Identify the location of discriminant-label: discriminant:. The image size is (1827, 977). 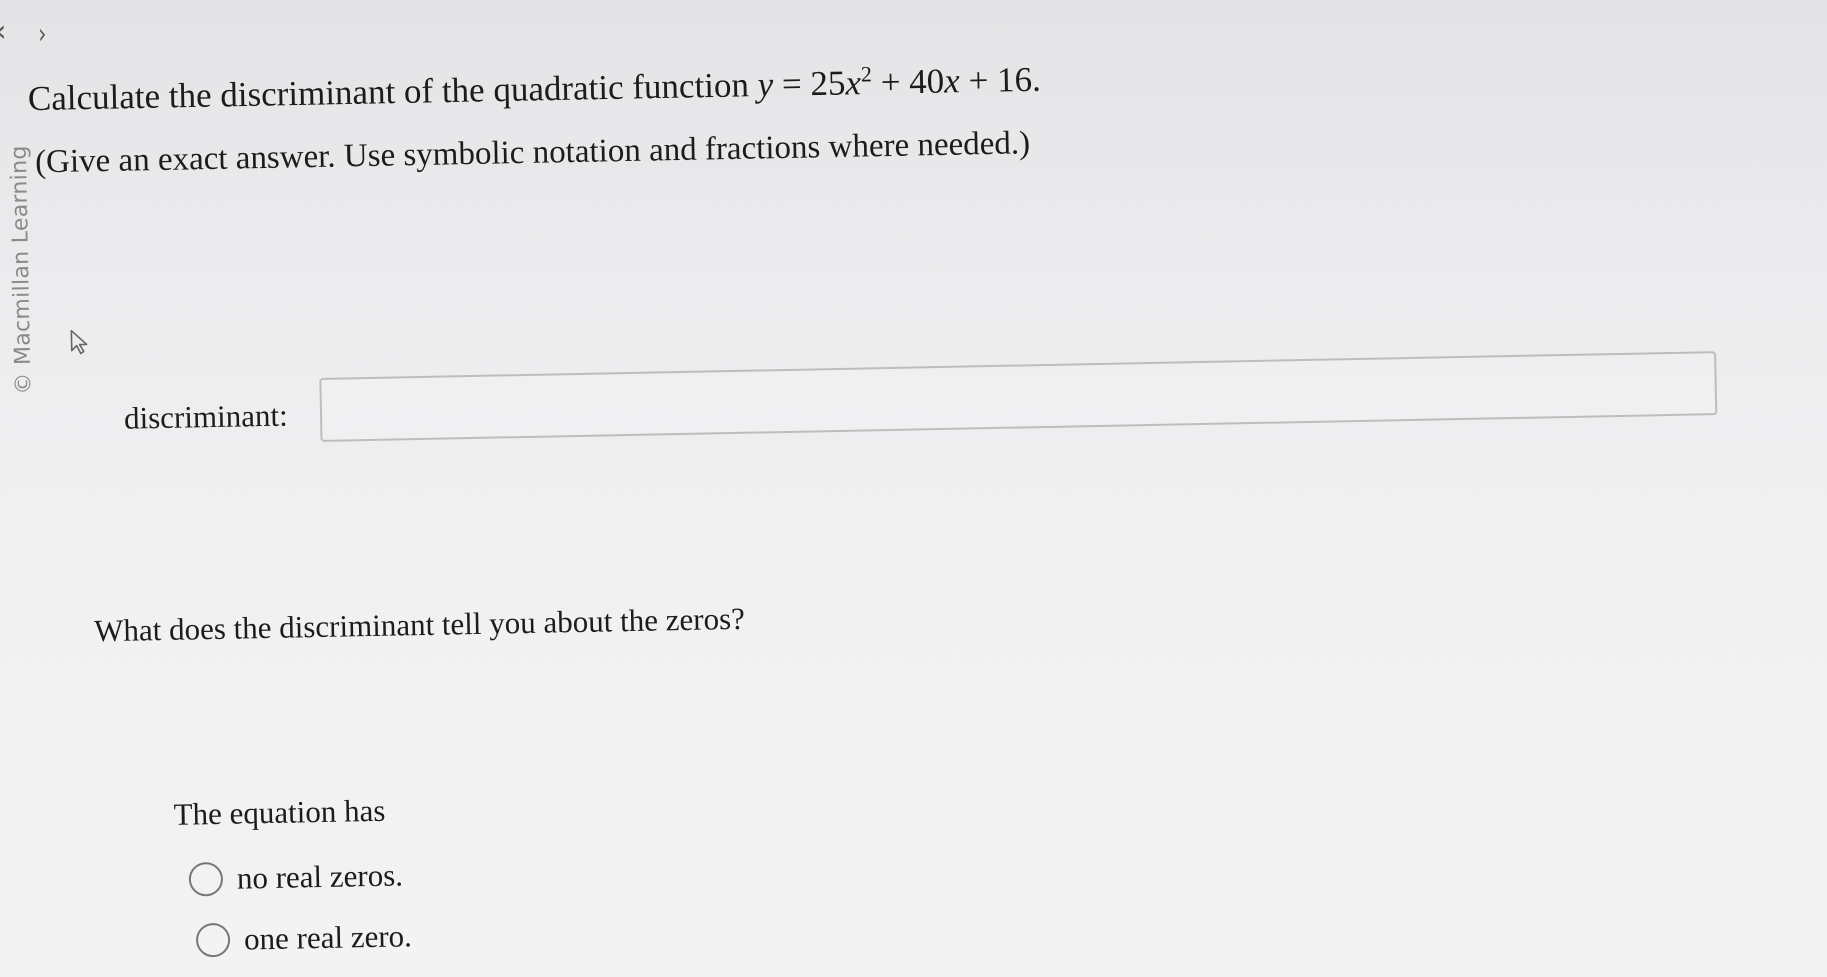
(205, 416).